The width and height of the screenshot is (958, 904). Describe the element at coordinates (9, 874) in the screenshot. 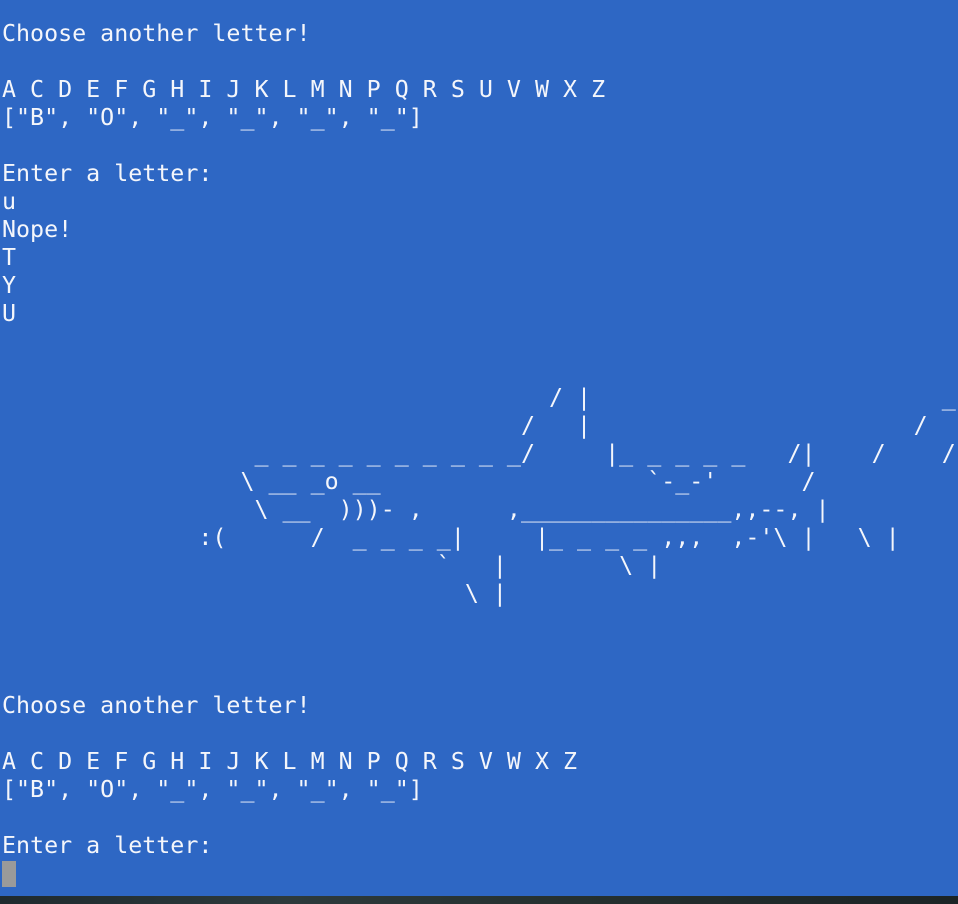

I see `text-cursor` at that location.